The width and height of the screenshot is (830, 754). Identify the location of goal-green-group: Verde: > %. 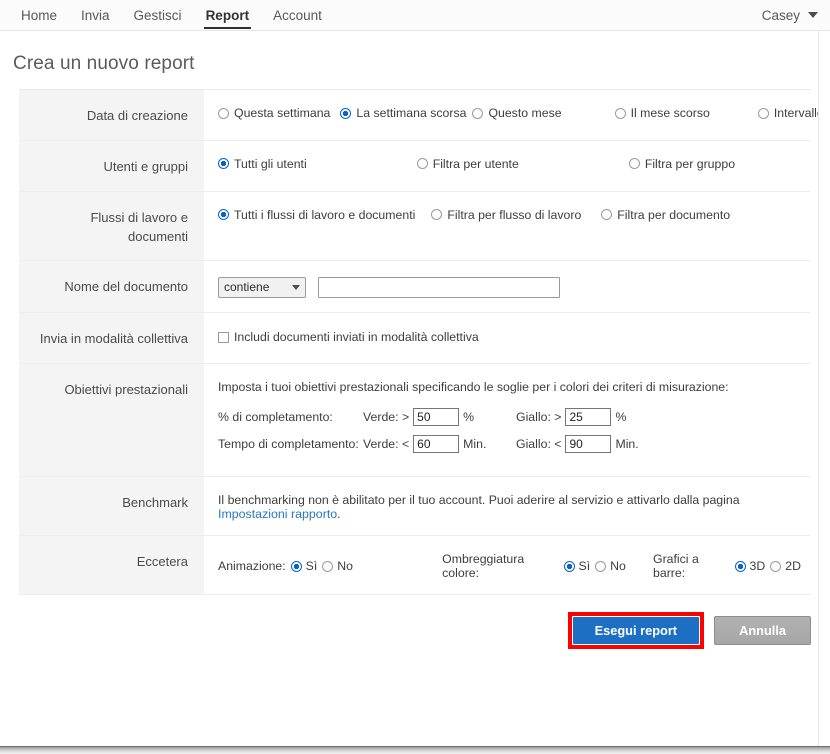
(439, 417).